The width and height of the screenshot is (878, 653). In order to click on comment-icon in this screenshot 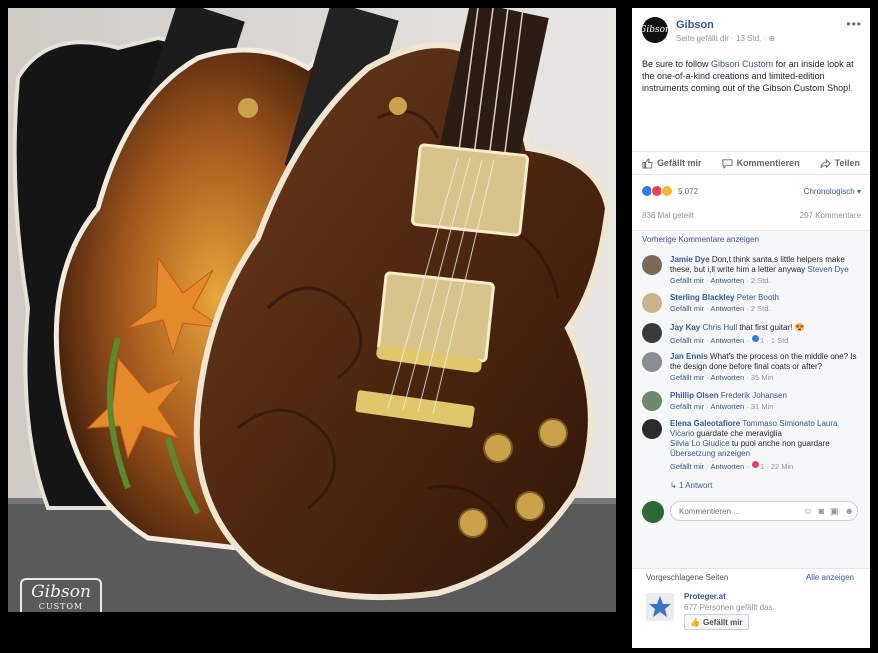, I will do `click(727, 163)`.